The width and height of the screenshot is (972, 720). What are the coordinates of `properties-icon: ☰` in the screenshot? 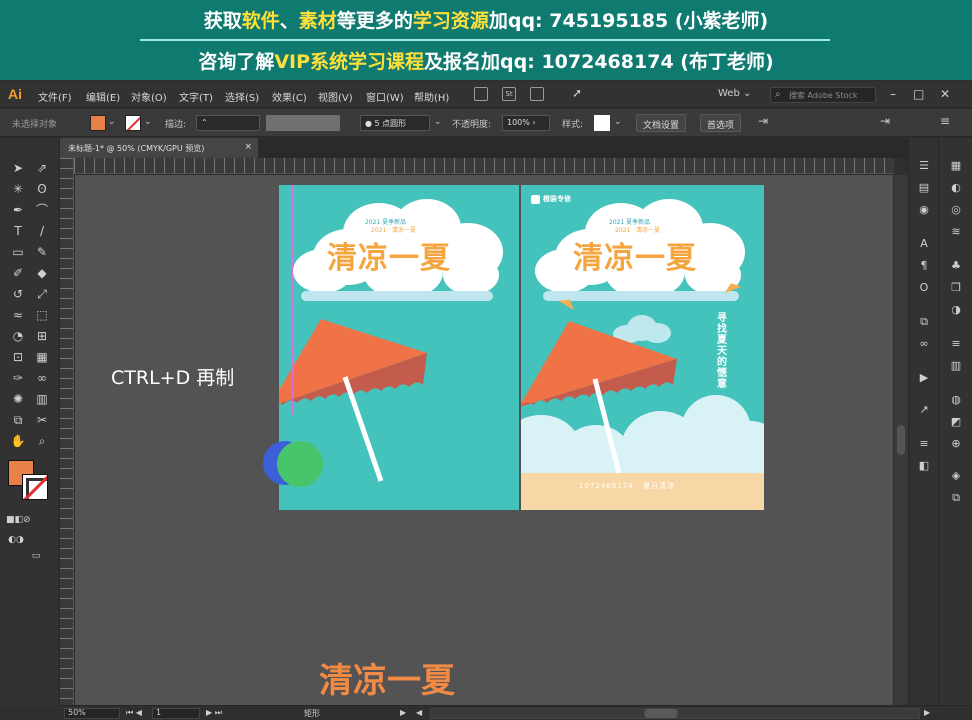 It's located at (924, 166).